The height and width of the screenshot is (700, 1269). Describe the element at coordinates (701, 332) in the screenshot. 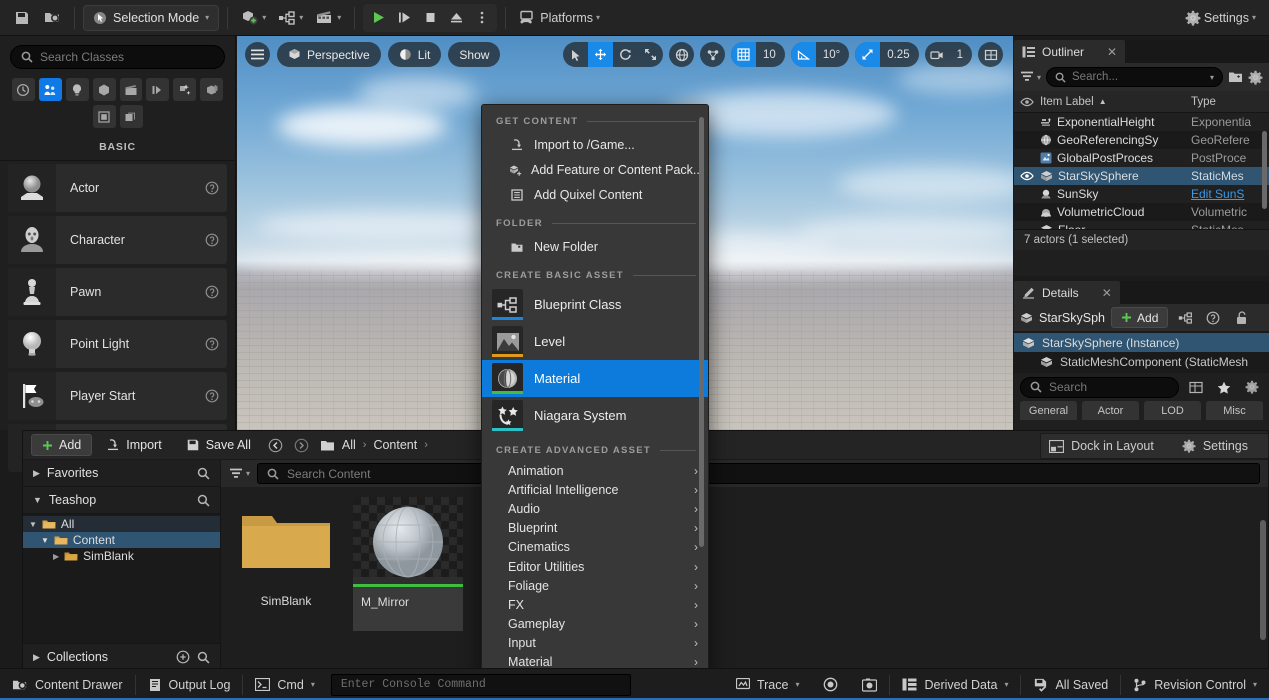

I see `scrollbar-thumb` at that location.